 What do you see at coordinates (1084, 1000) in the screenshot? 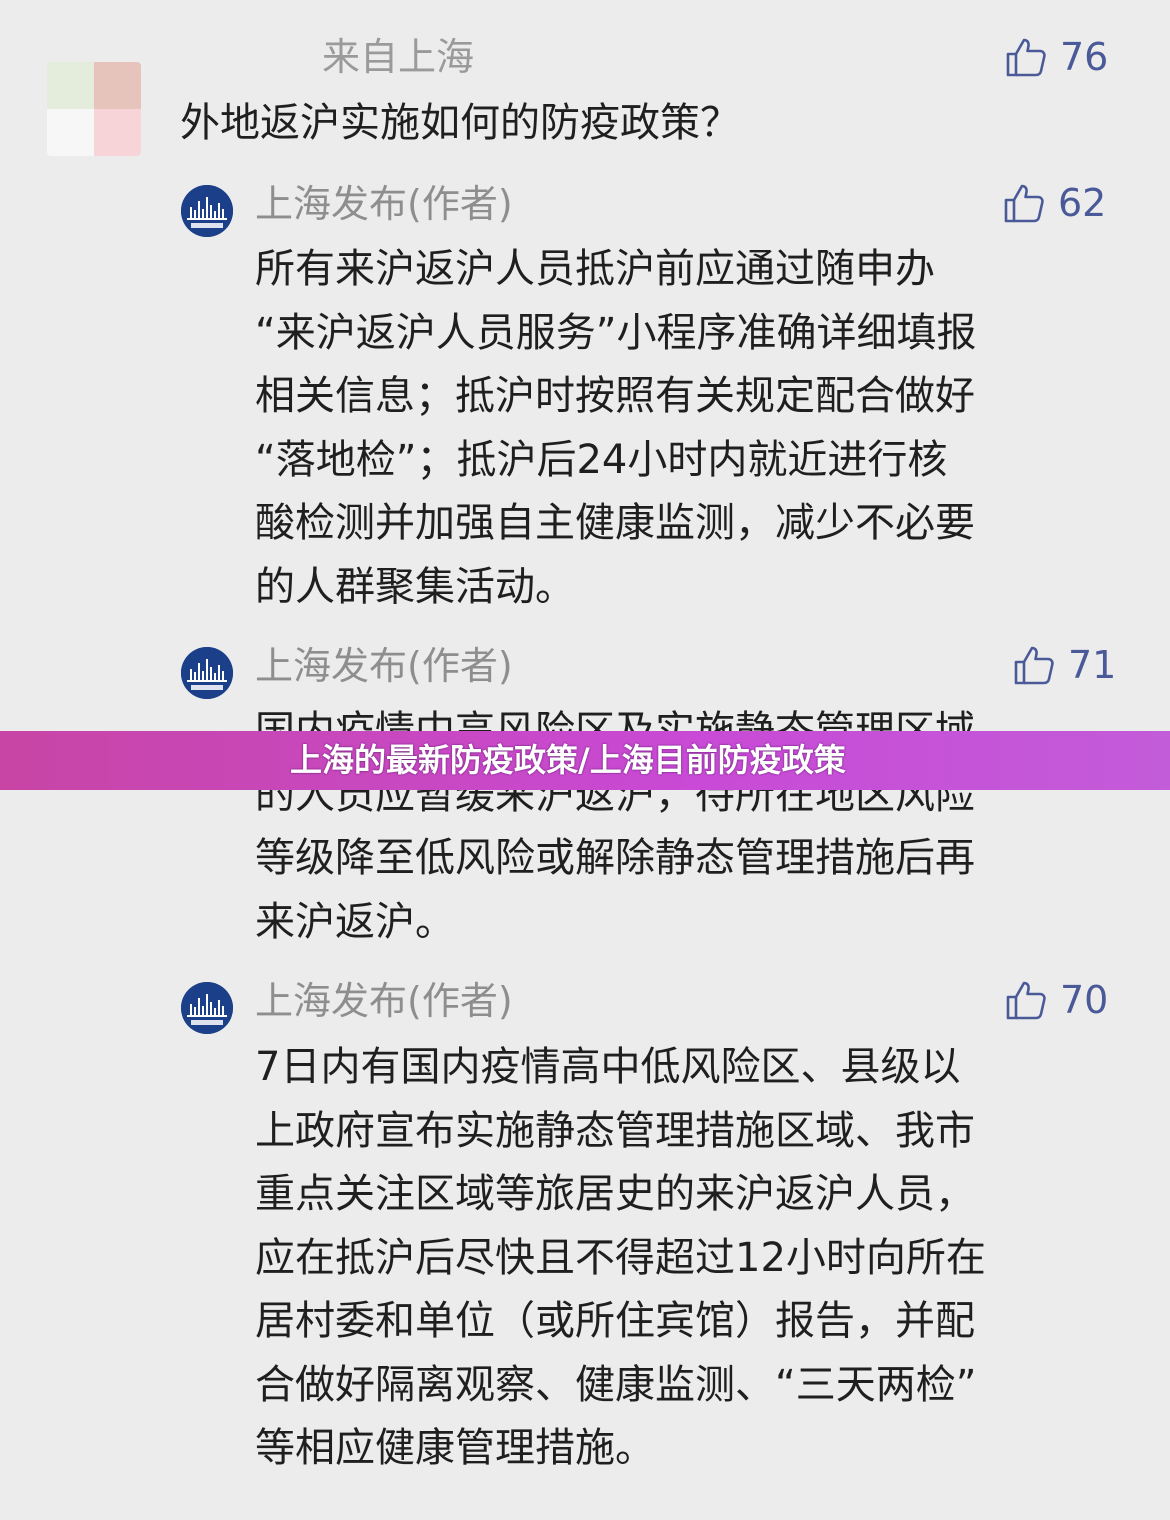
I see `like-count: 70` at bounding box center [1084, 1000].